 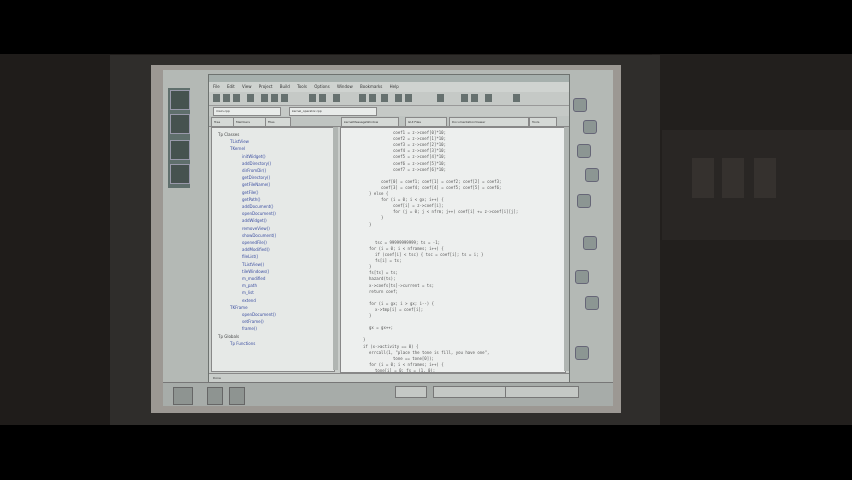 What do you see at coordinates (370, 267) in the screenshot?
I see `code-line: }` at bounding box center [370, 267].